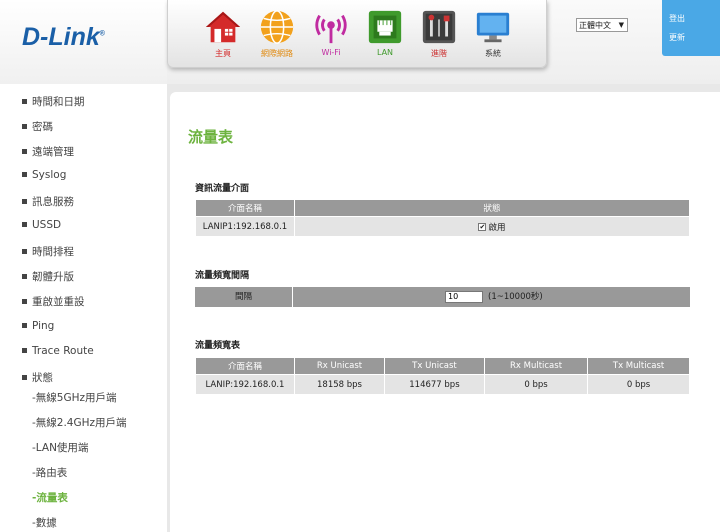 This screenshot has width=720, height=532. Describe the element at coordinates (434, 366) in the screenshot. I see `col-tx-unicast: Tx Unicast` at that location.